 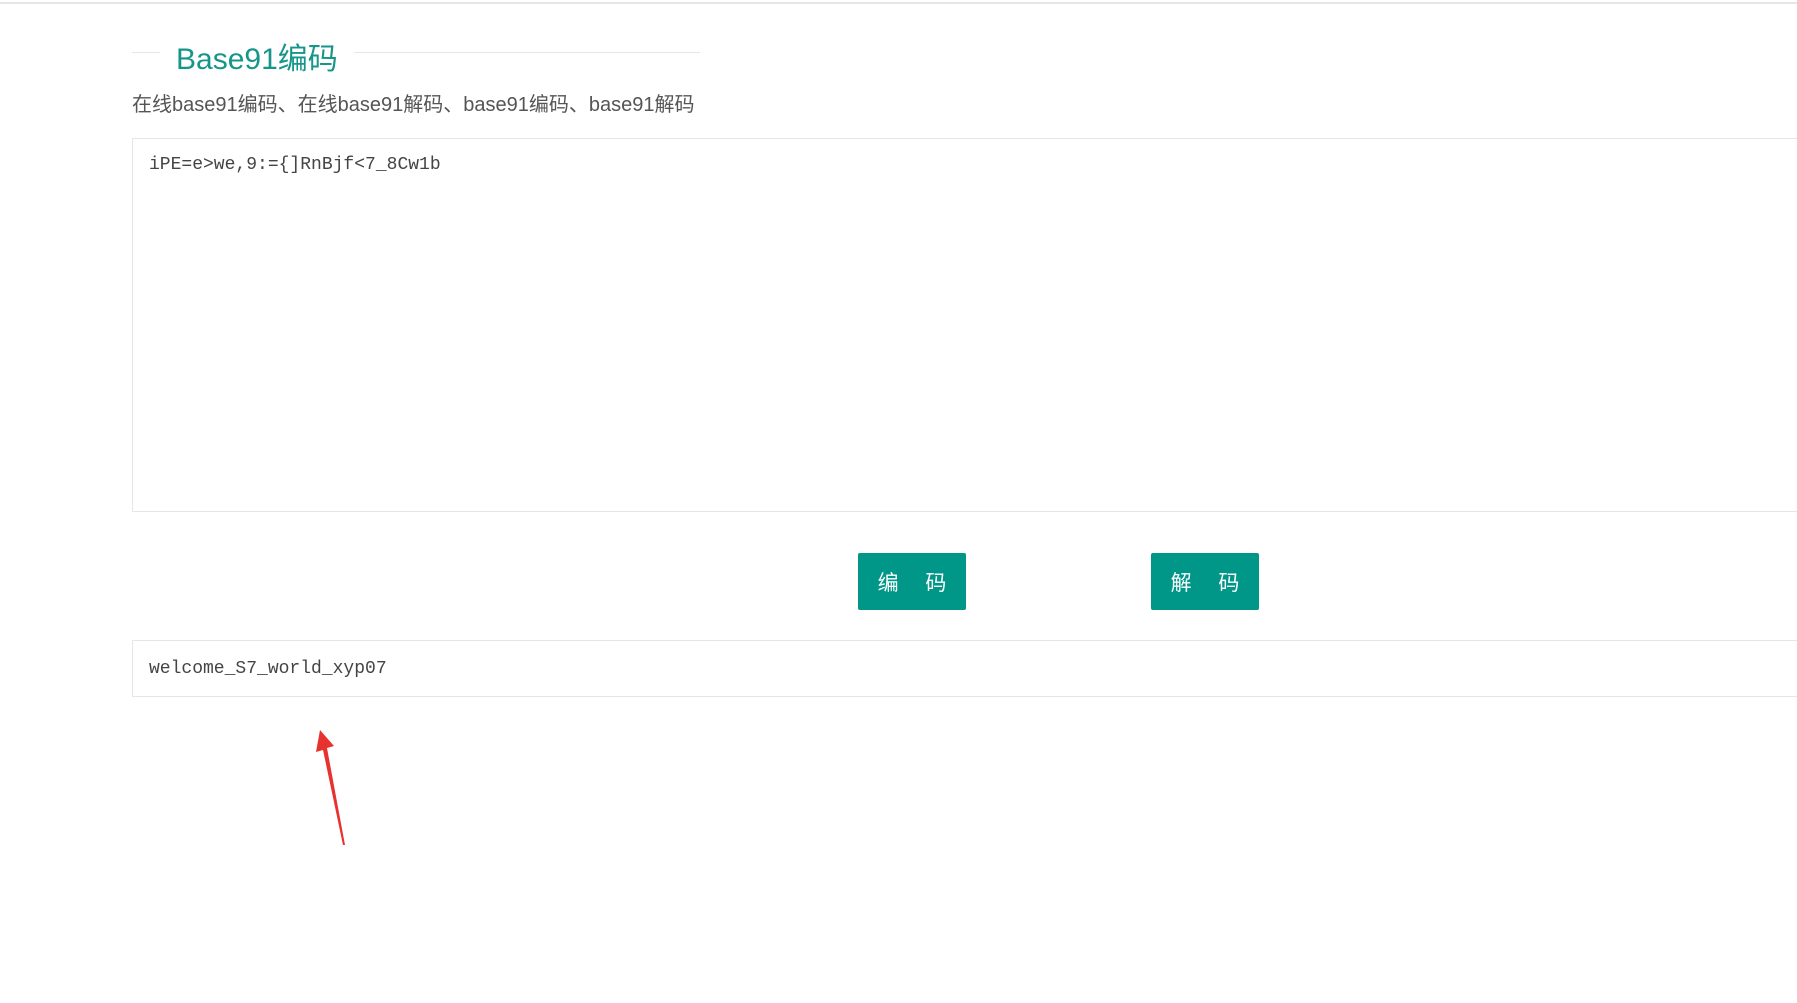 I want to click on page-title: Base91编码, so click(x=257, y=59).